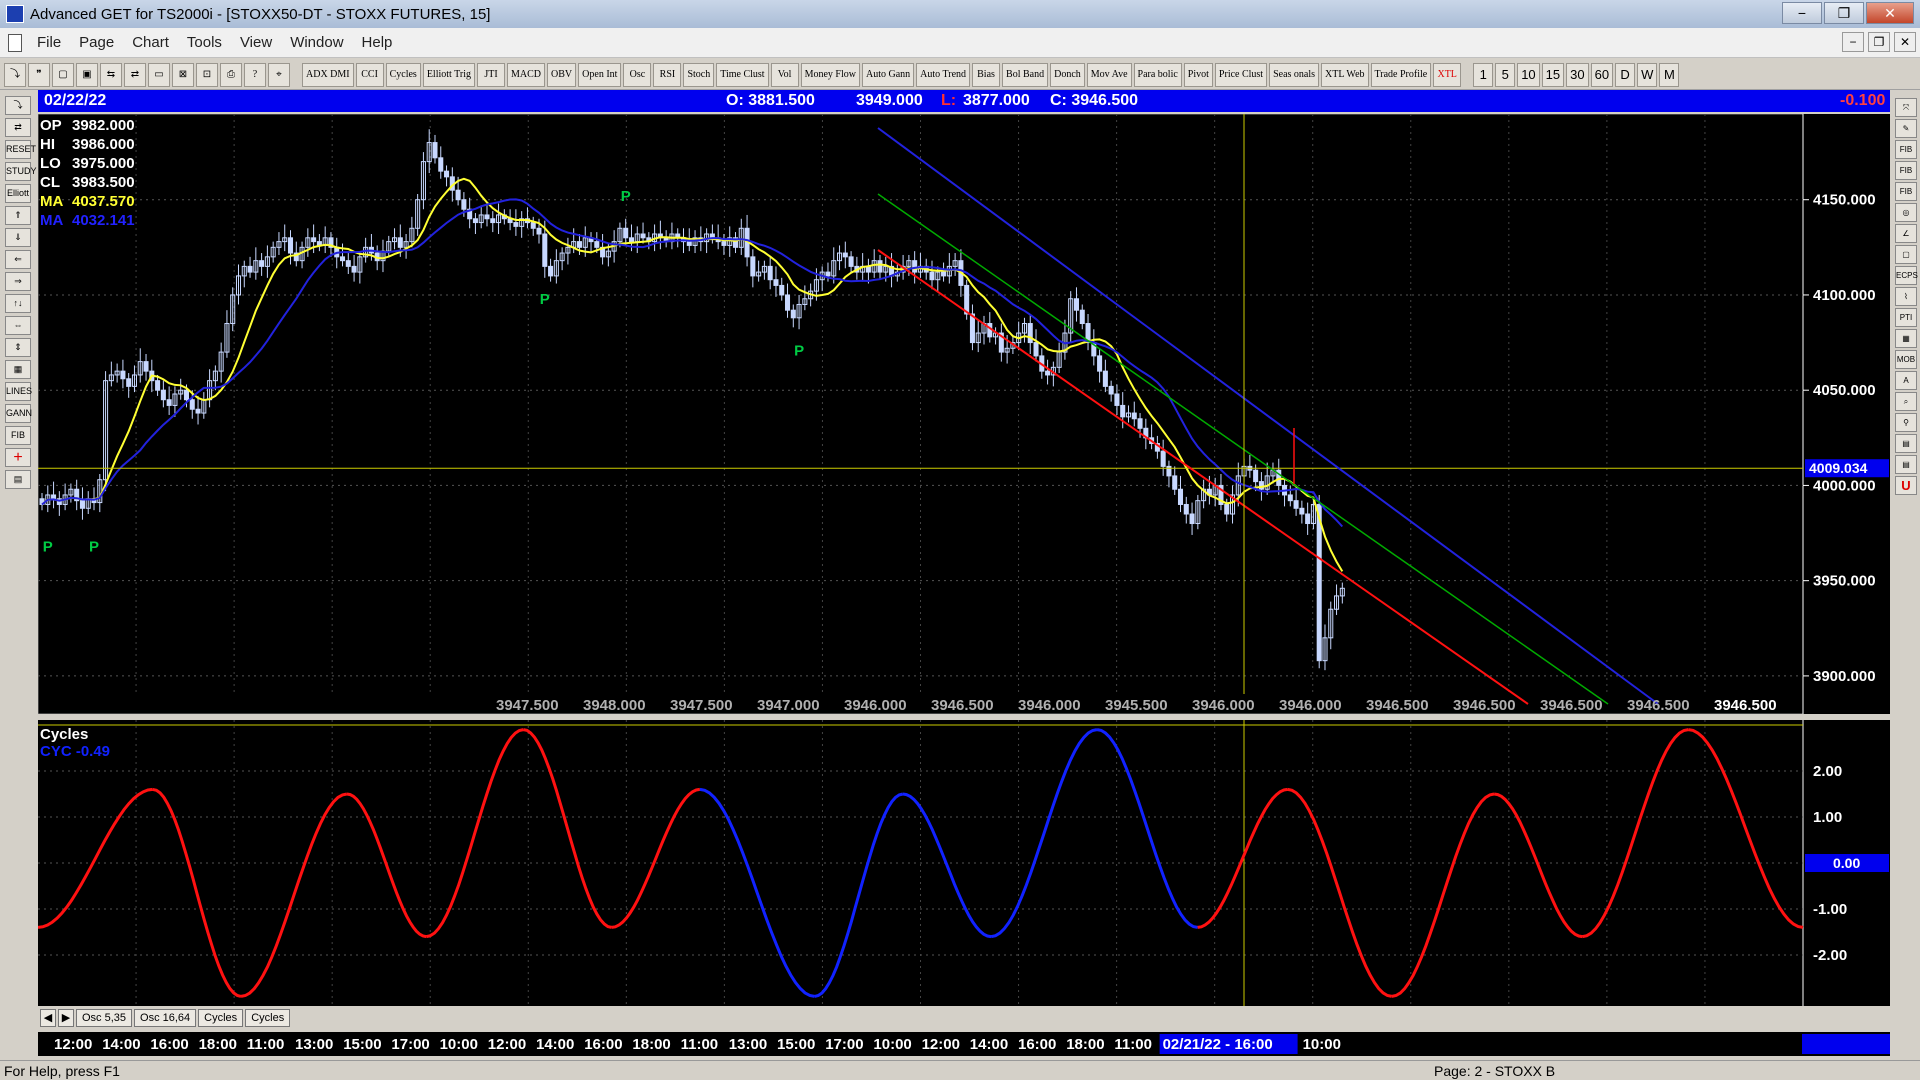 This screenshot has width=1920, height=1080. Describe the element at coordinates (135, 74) in the screenshot. I see `toolbar-icon-5: ⇄` at that location.